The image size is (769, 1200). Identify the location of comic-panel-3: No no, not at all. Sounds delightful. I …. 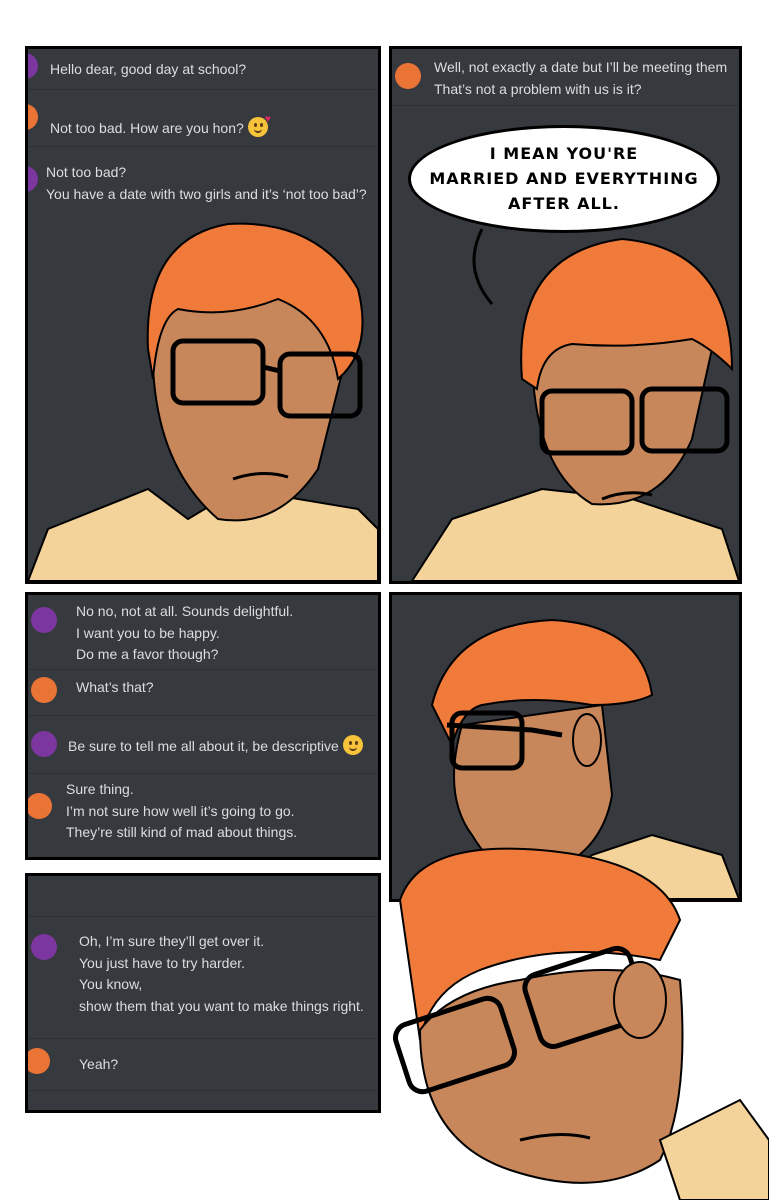
(203, 726).